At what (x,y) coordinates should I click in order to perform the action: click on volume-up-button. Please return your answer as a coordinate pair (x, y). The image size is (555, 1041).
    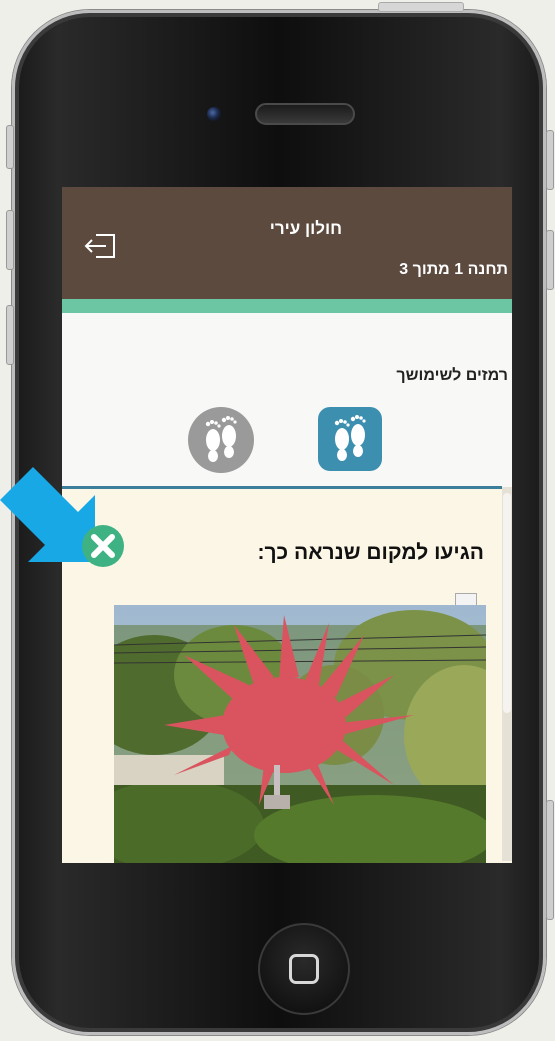
    Looking at the image, I should click on (10, 240).